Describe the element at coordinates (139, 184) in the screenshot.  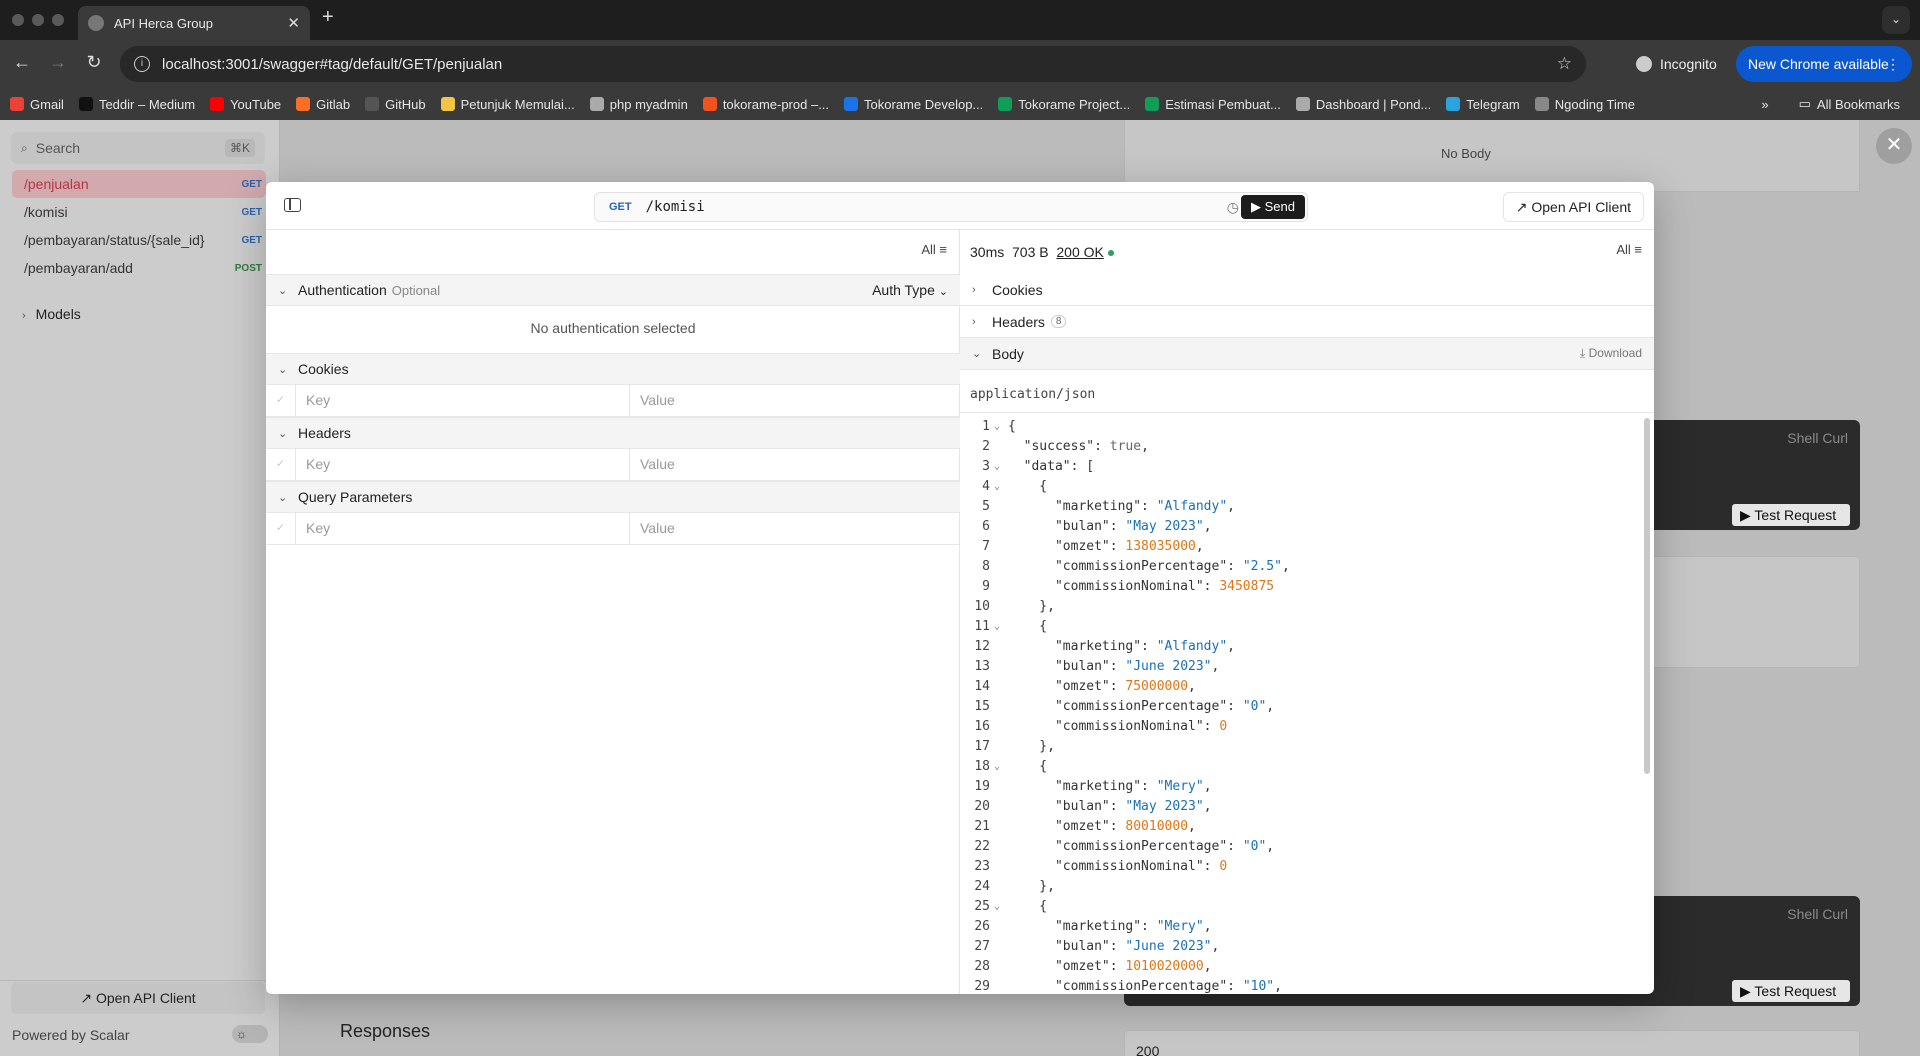
I see `sidebar-item-1: /penjualan GET` at that location.